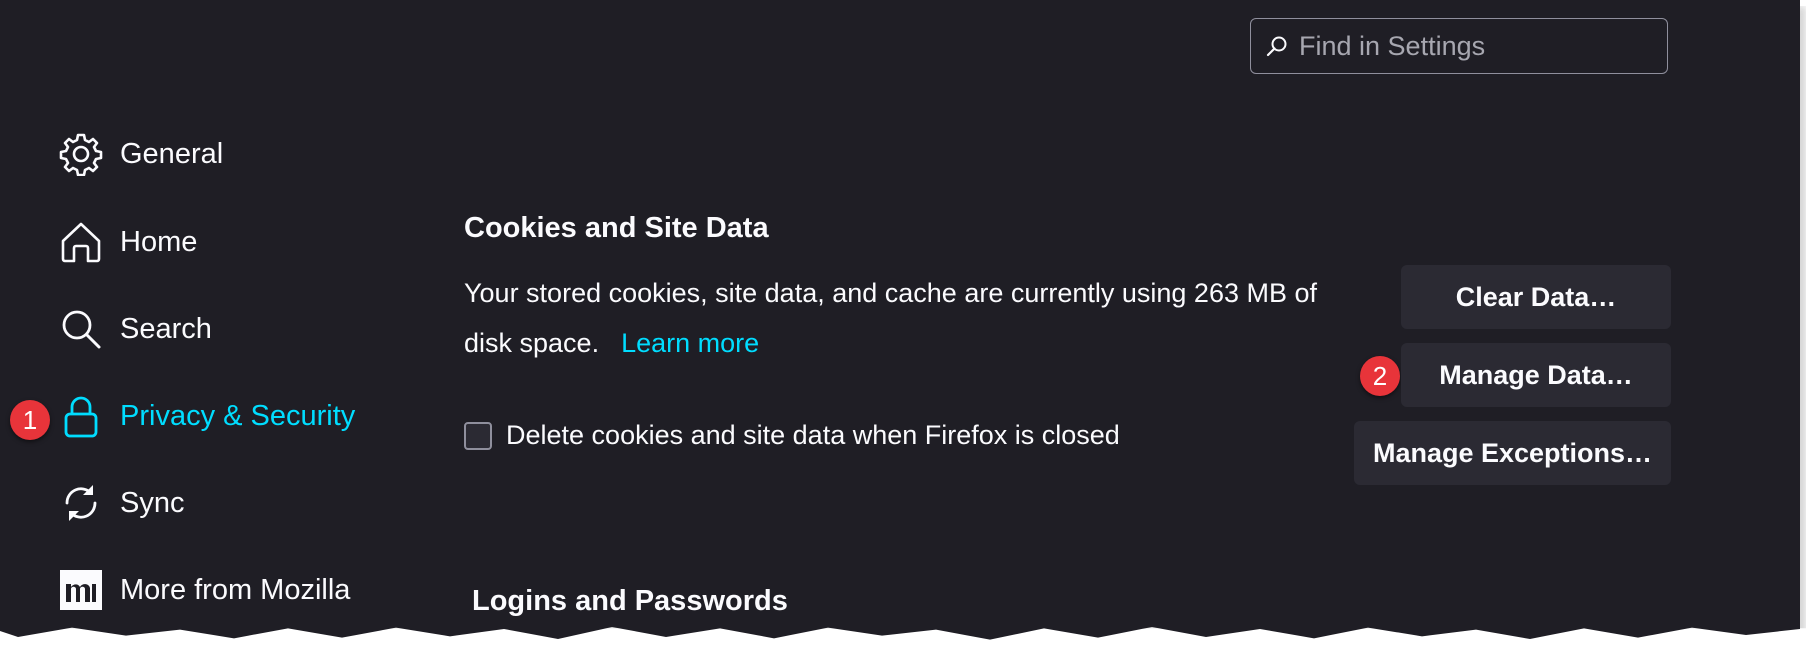 Image resolution: width=1810 pixels, height=667 pixels. I want to click on sidebar-item-home: Home, so click(127, 242).